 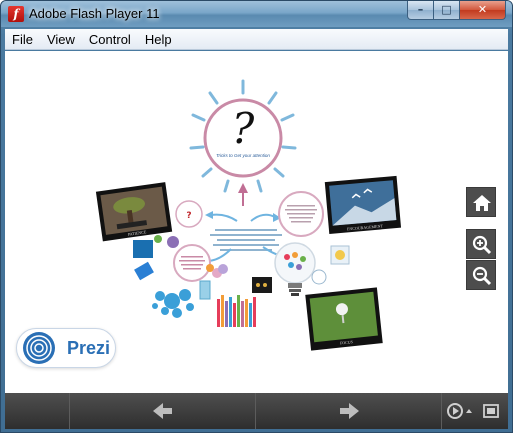 I want to click on fullscreen-icon, so click(x=491, y=411).